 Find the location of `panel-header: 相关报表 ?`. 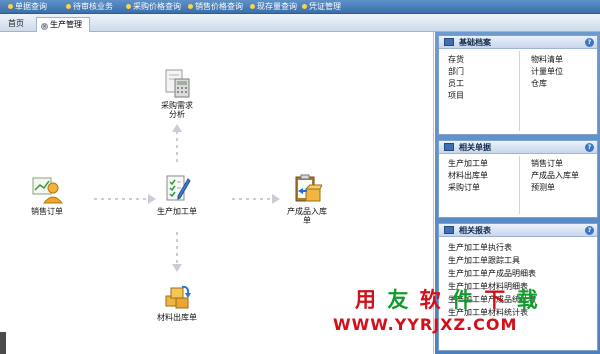

panel-header: 相关报表 ? is located at coordinates (518, 230).